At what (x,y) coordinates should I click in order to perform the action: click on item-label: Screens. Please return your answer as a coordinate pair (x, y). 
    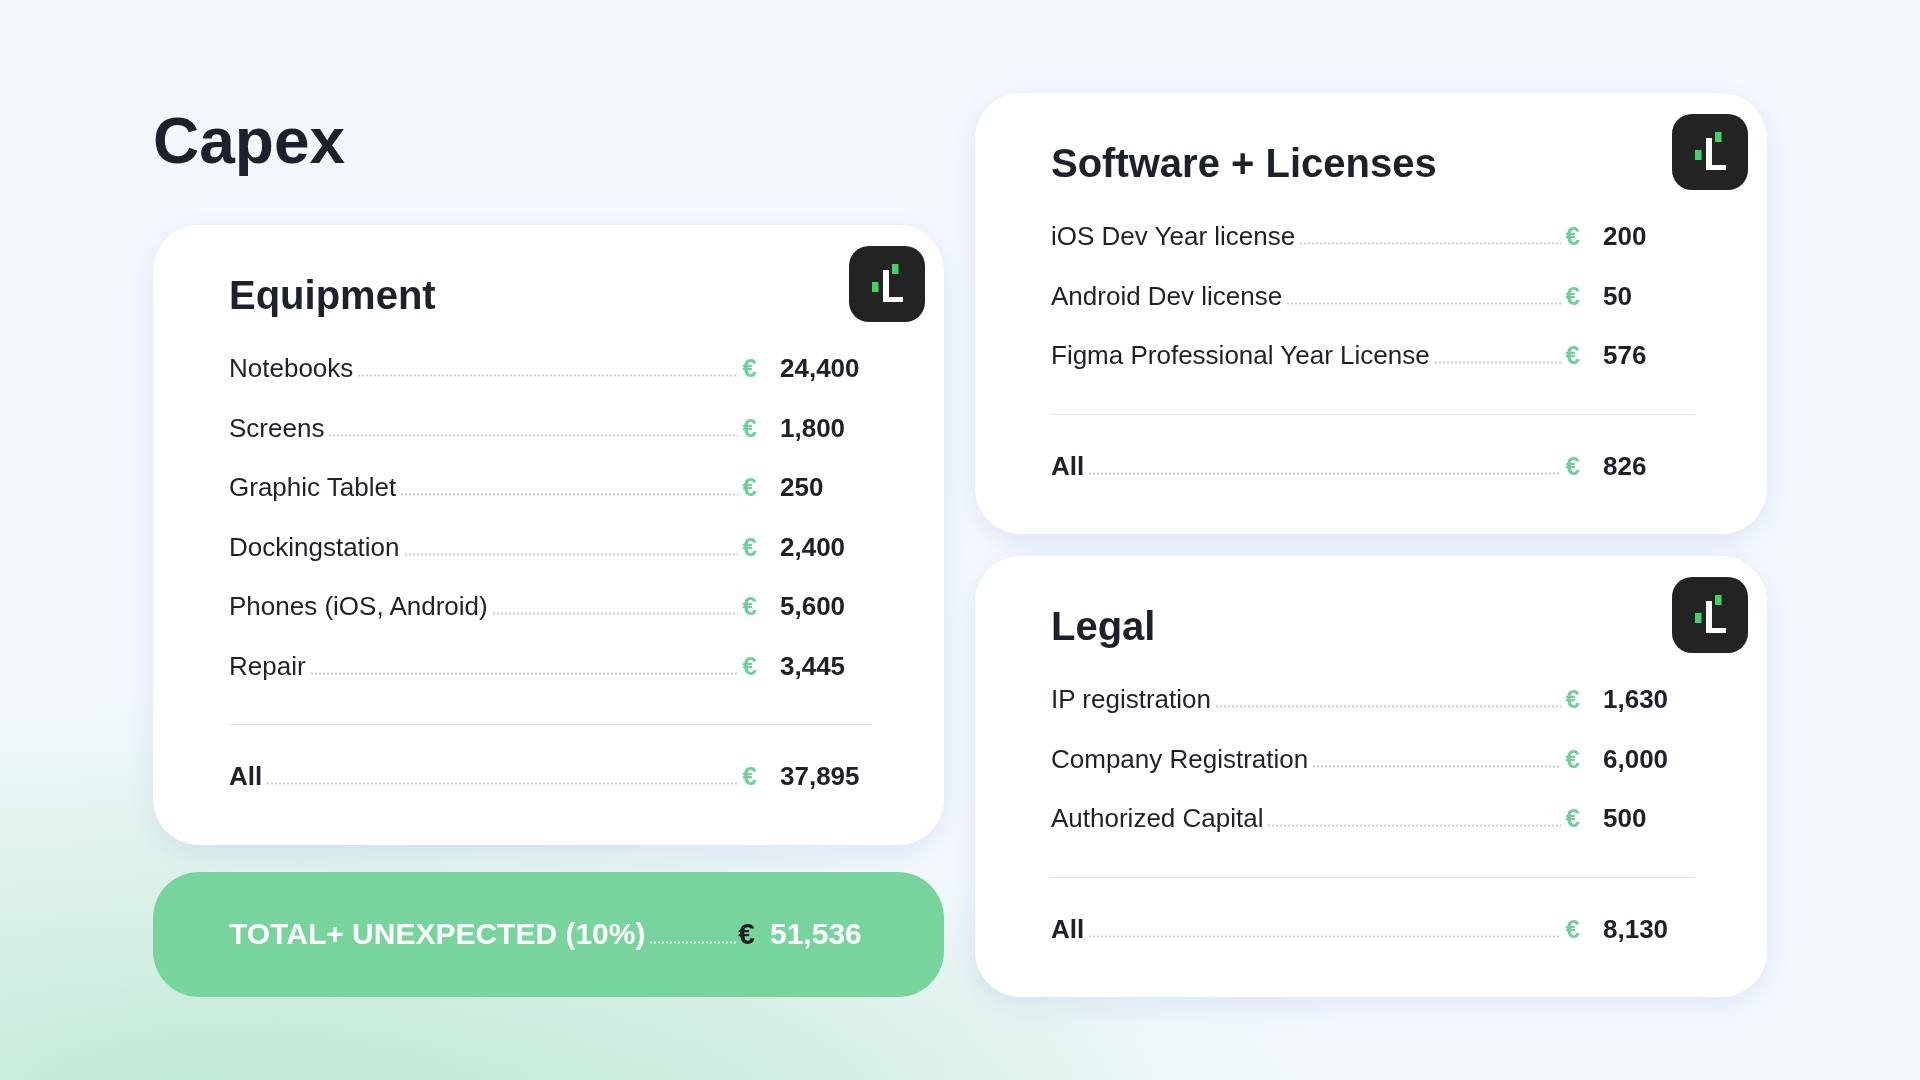
    Looking at the image, I should click on (277, 428).